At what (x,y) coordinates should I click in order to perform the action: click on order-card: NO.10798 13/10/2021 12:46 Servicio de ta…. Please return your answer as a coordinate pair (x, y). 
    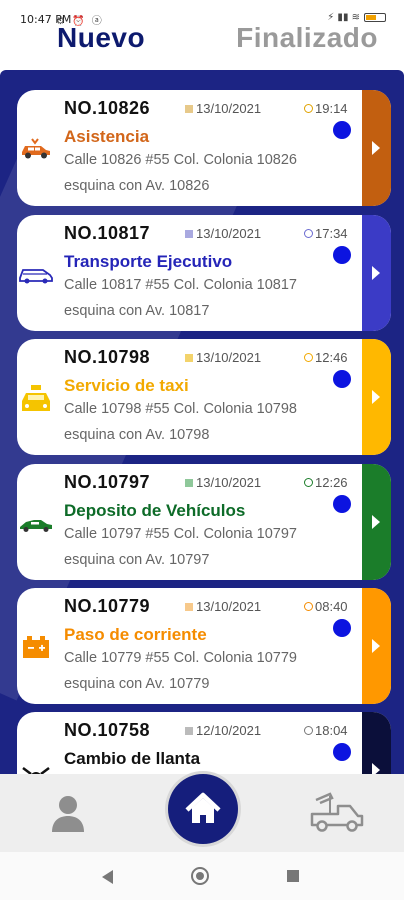
    Looking at the image, I should click on (204, 397).